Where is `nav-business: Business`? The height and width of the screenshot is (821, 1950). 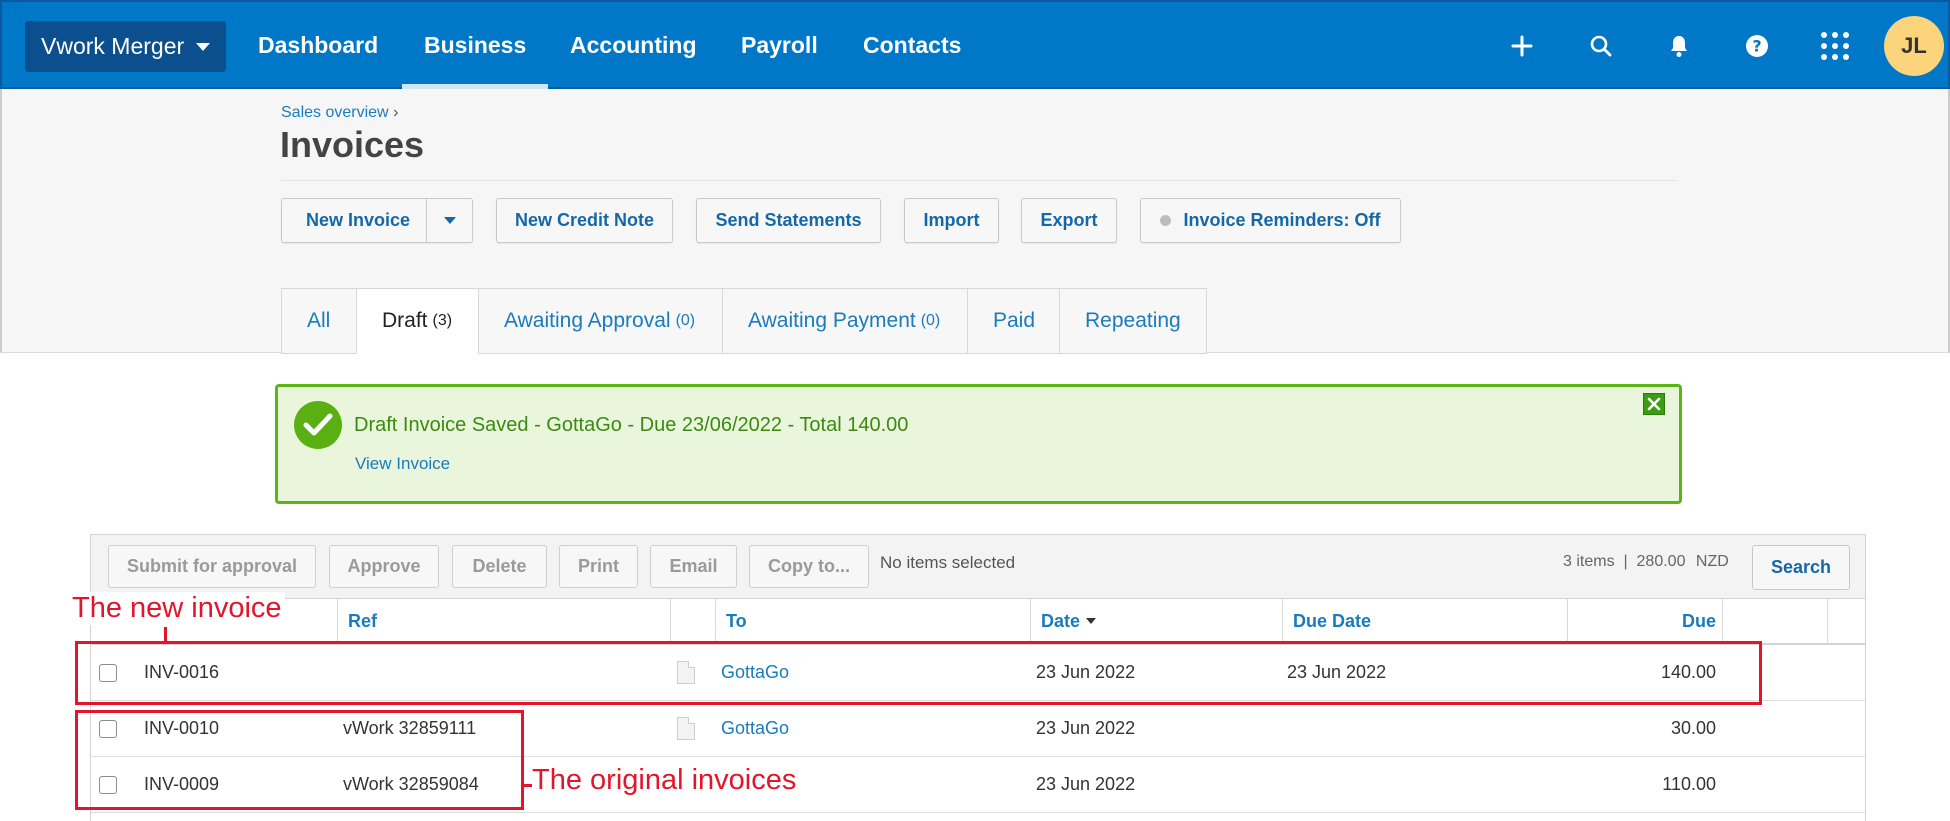 nav-business: Business is located at coordinates (475, 45).